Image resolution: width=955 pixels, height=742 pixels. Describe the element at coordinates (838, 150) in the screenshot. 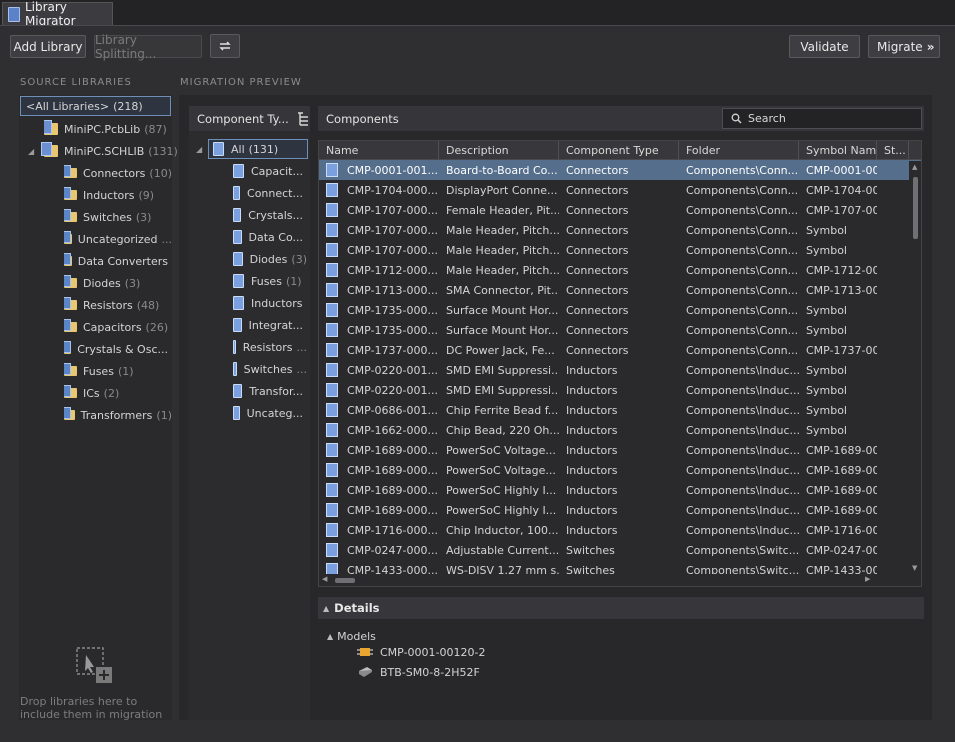

I see `column-header: Symbol Name` at that location.